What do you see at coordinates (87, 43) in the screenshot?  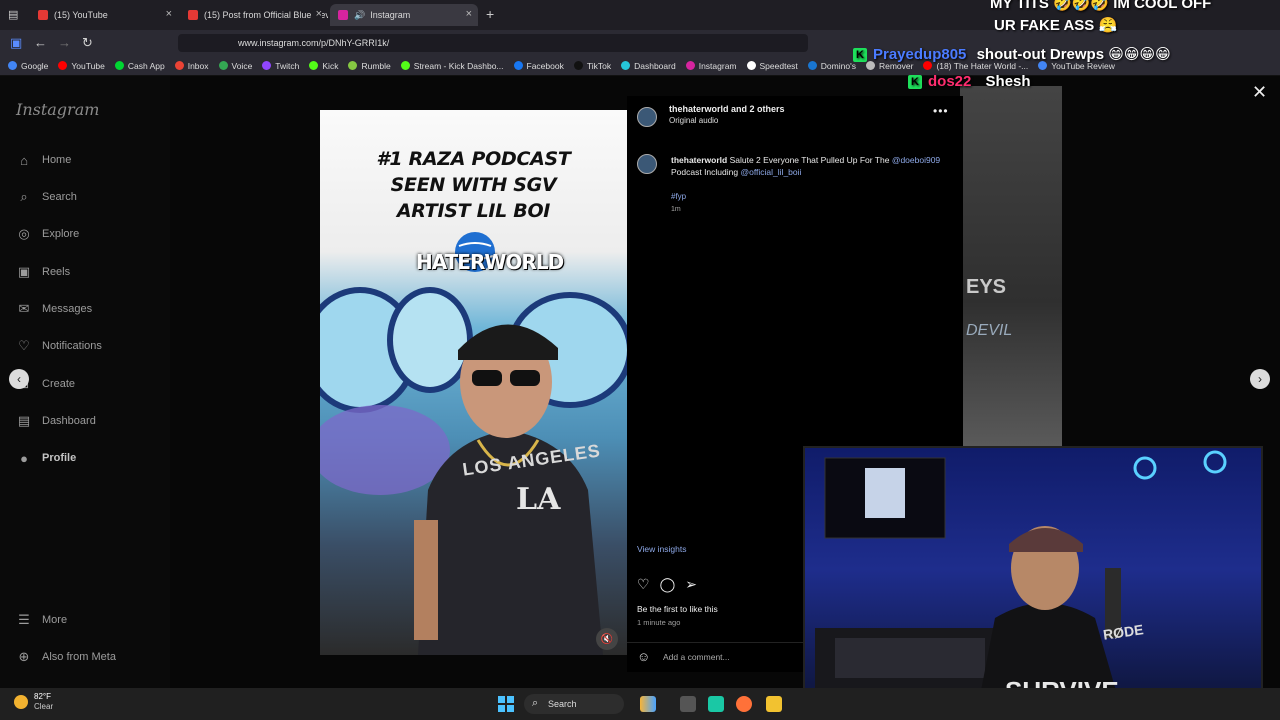 I see `reload-icon: ↻` at bounding box center [87, 43].